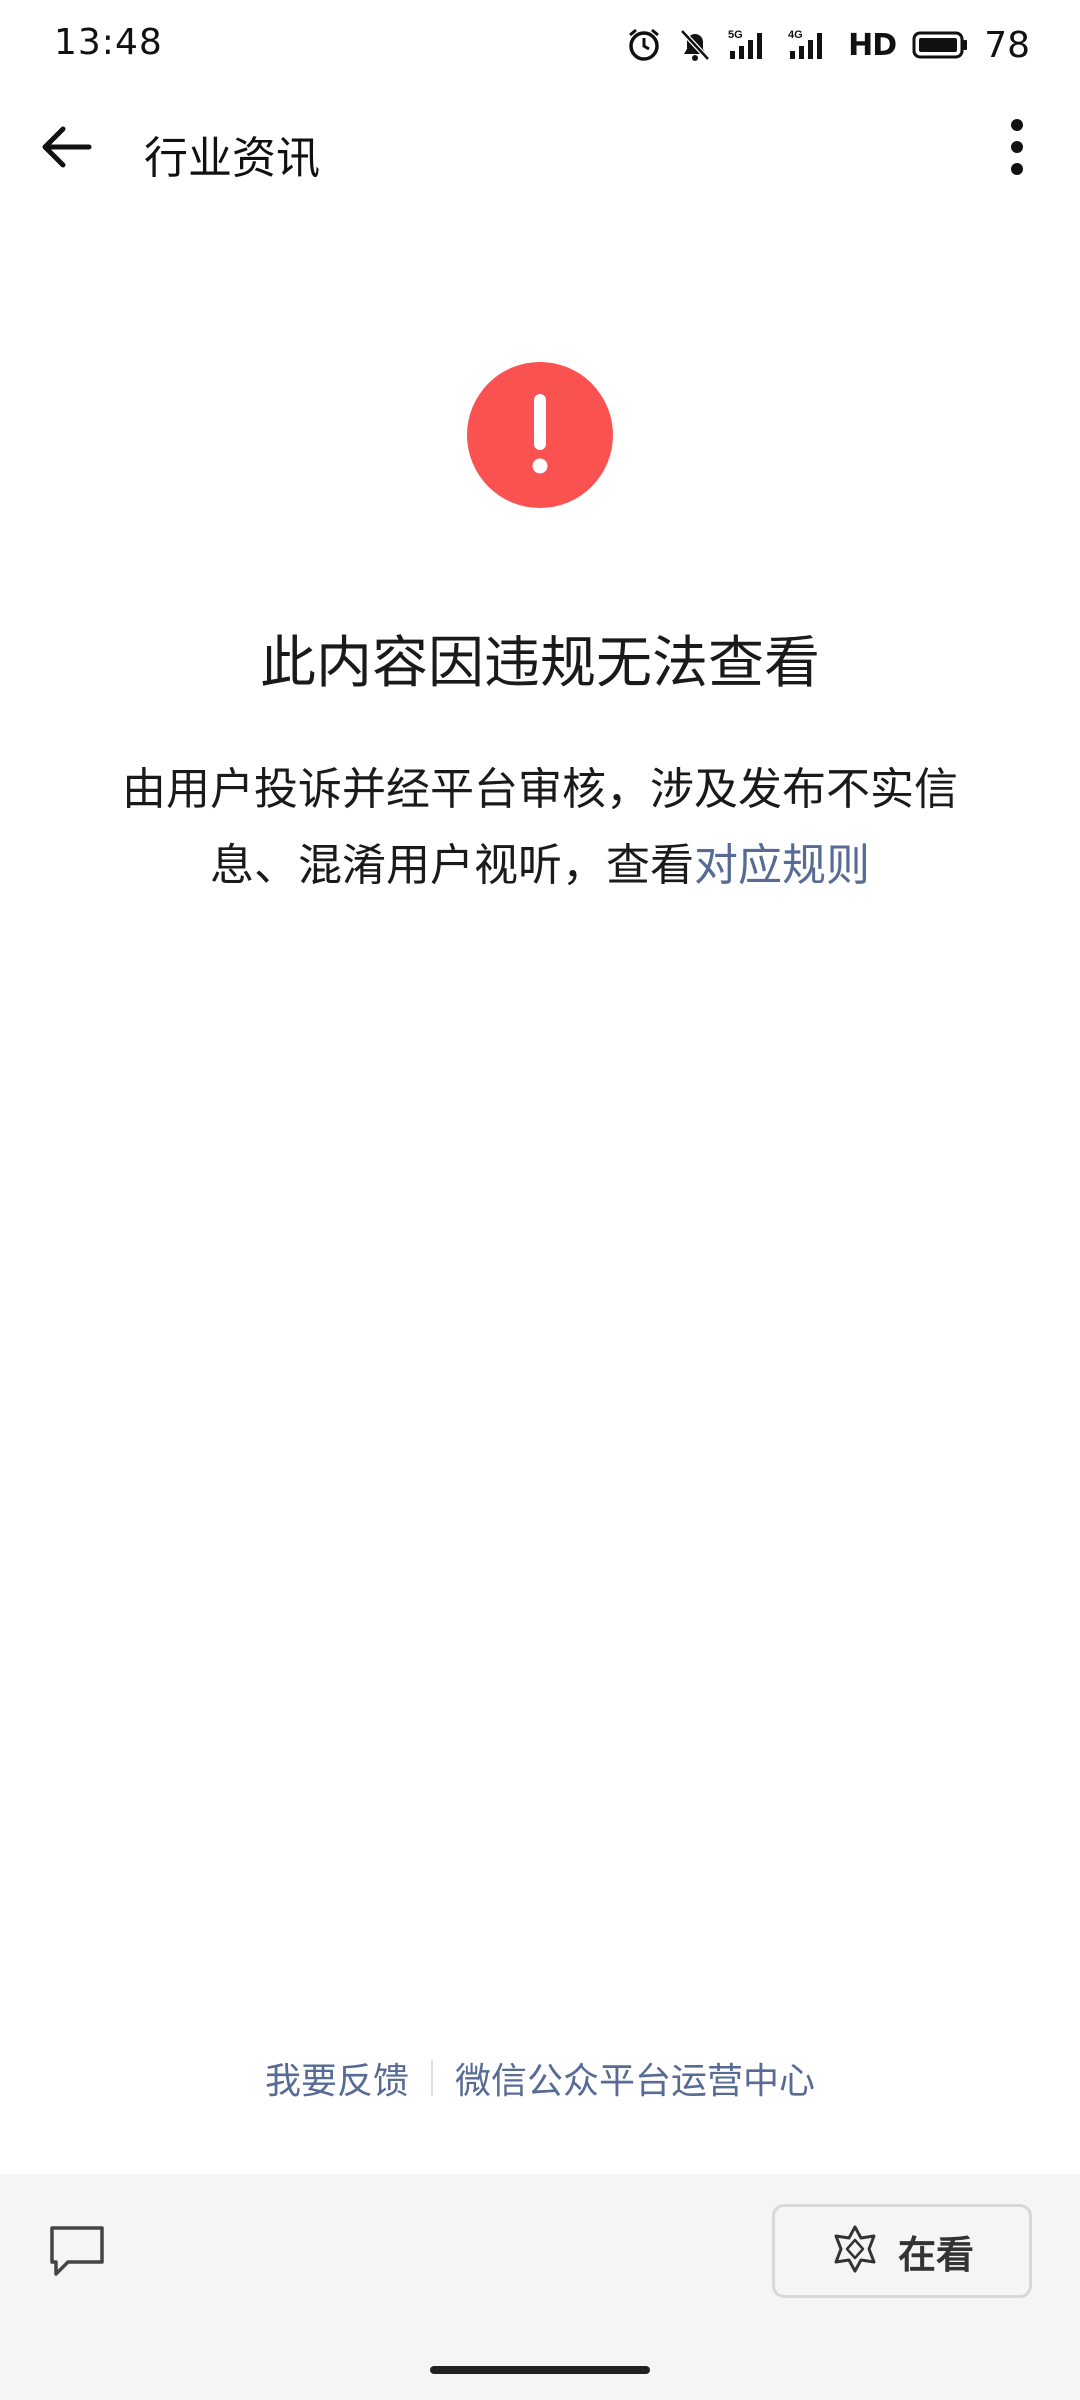 The height and width of the screenshot is (2400, 1080). What do you see at coordinates (735, 35) in the screenshot?
I see `svg-text: 5G` at bounding box center [735, 35].